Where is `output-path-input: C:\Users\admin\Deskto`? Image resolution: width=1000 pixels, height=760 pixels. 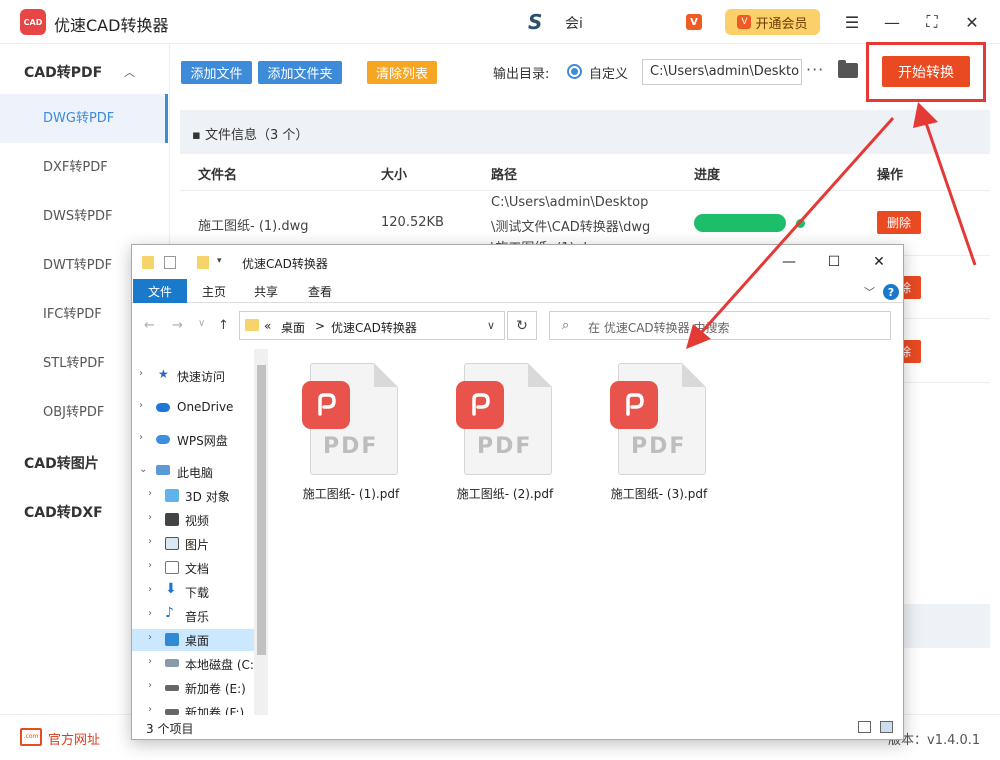 output-path-input: C:\Users\admin\Deskto is located at coordinates (722, 72).